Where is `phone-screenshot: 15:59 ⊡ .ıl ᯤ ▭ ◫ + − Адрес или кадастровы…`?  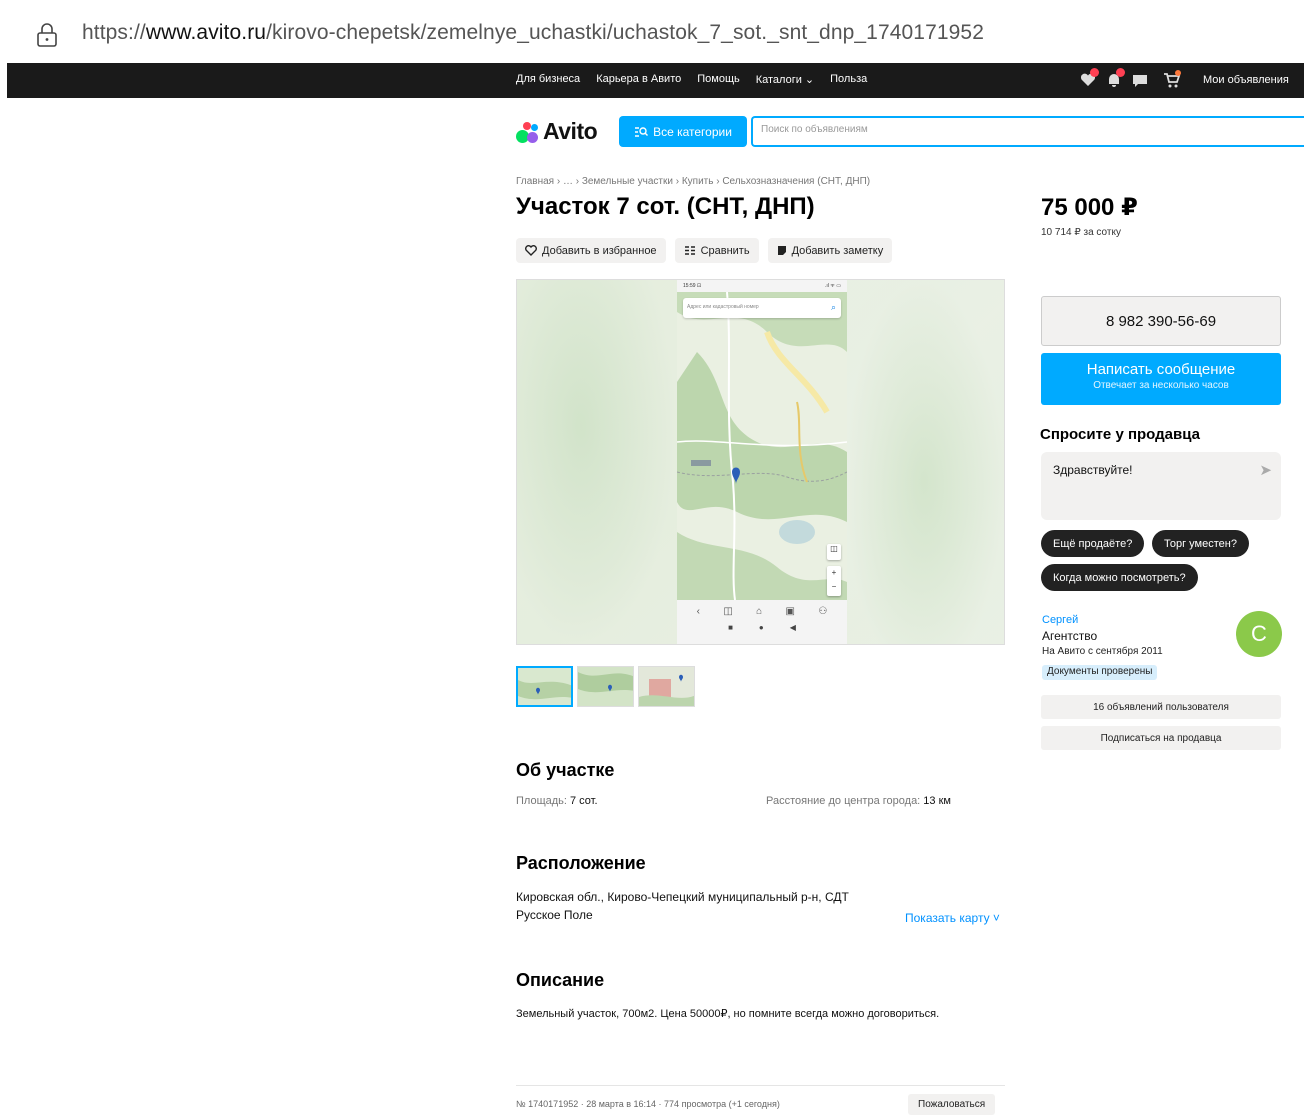 phone-screenshot: 15:59 ⊡ .ıl ᯤ ▭ ◫ + − Адрес или кадастровы… is located at coordinates (762, 462).